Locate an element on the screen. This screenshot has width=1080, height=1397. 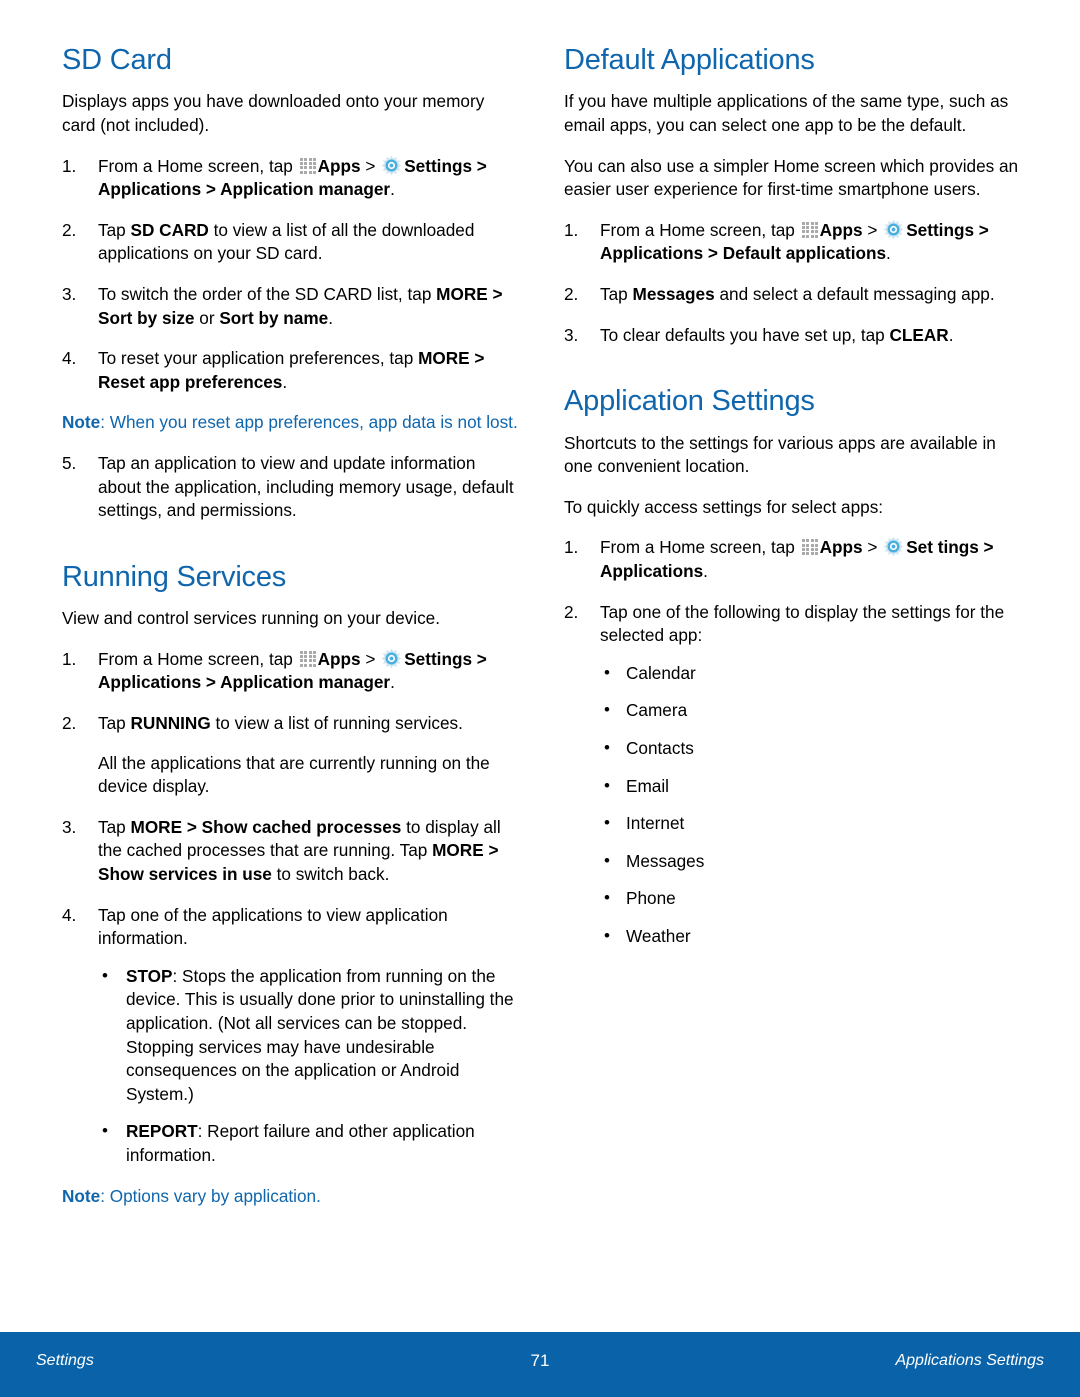
list-item: Phone is located at coordinates (810, 898).